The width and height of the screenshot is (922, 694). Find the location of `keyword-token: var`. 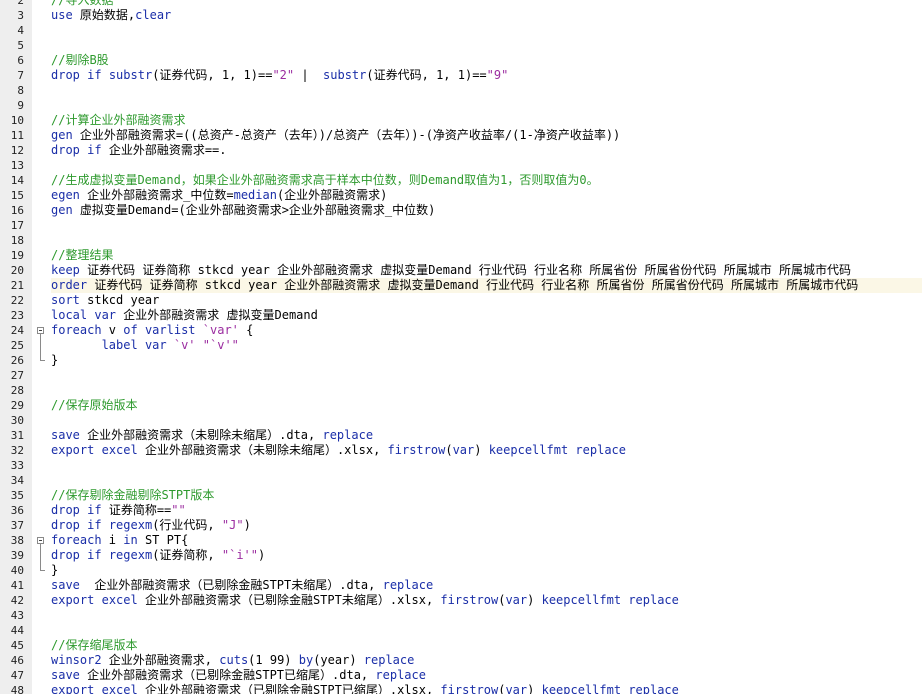

keyword-token: var is located at coordinates (155, 345).